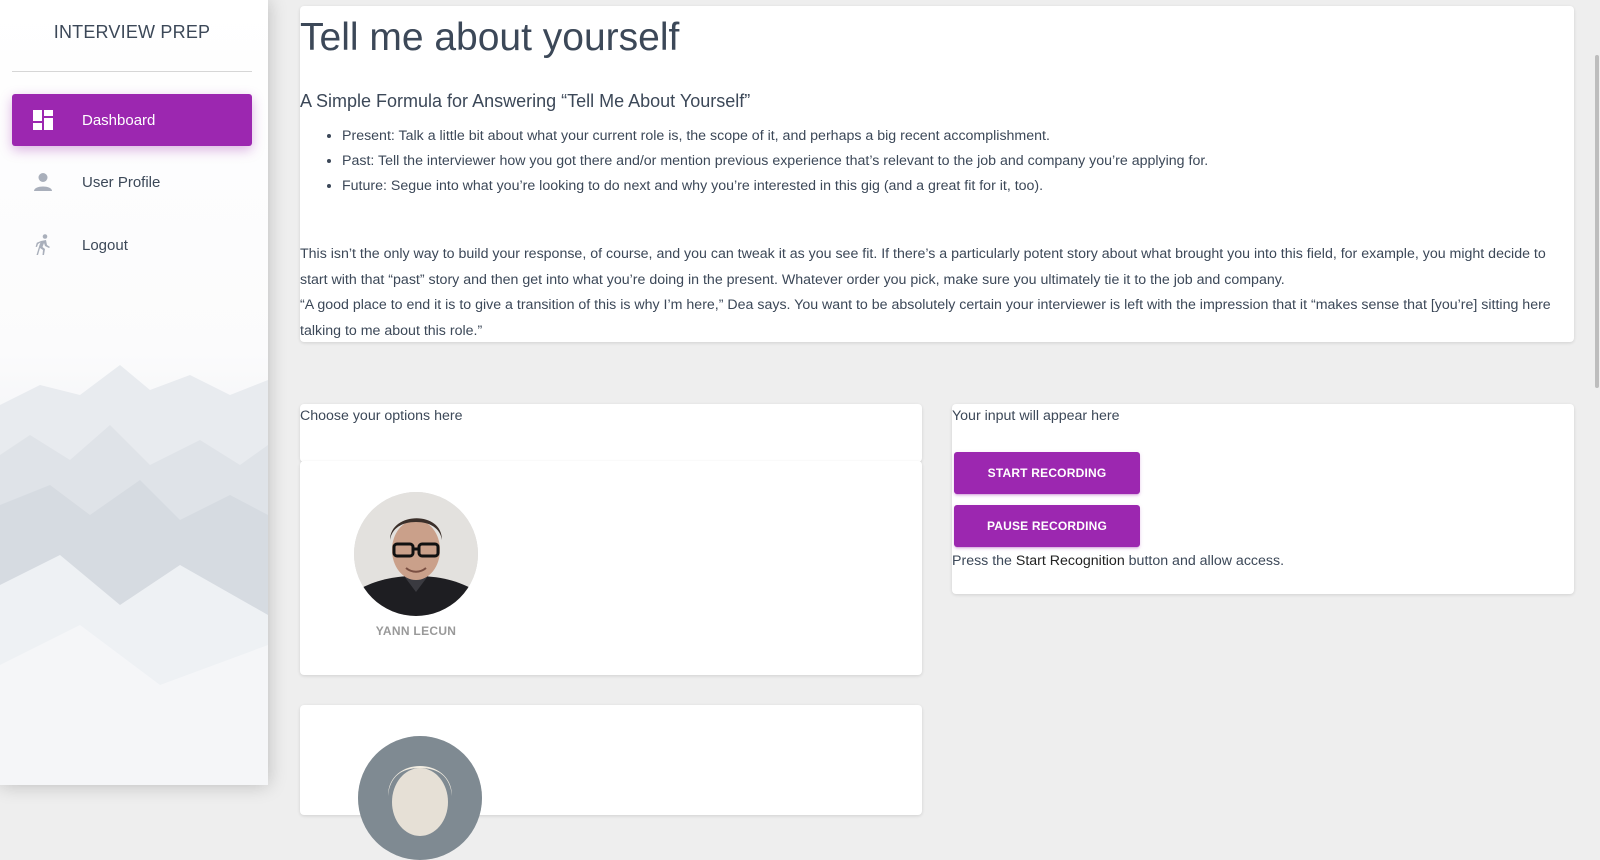  I want to click on recorder-label: Your input will appear here, so click(1036, 416).